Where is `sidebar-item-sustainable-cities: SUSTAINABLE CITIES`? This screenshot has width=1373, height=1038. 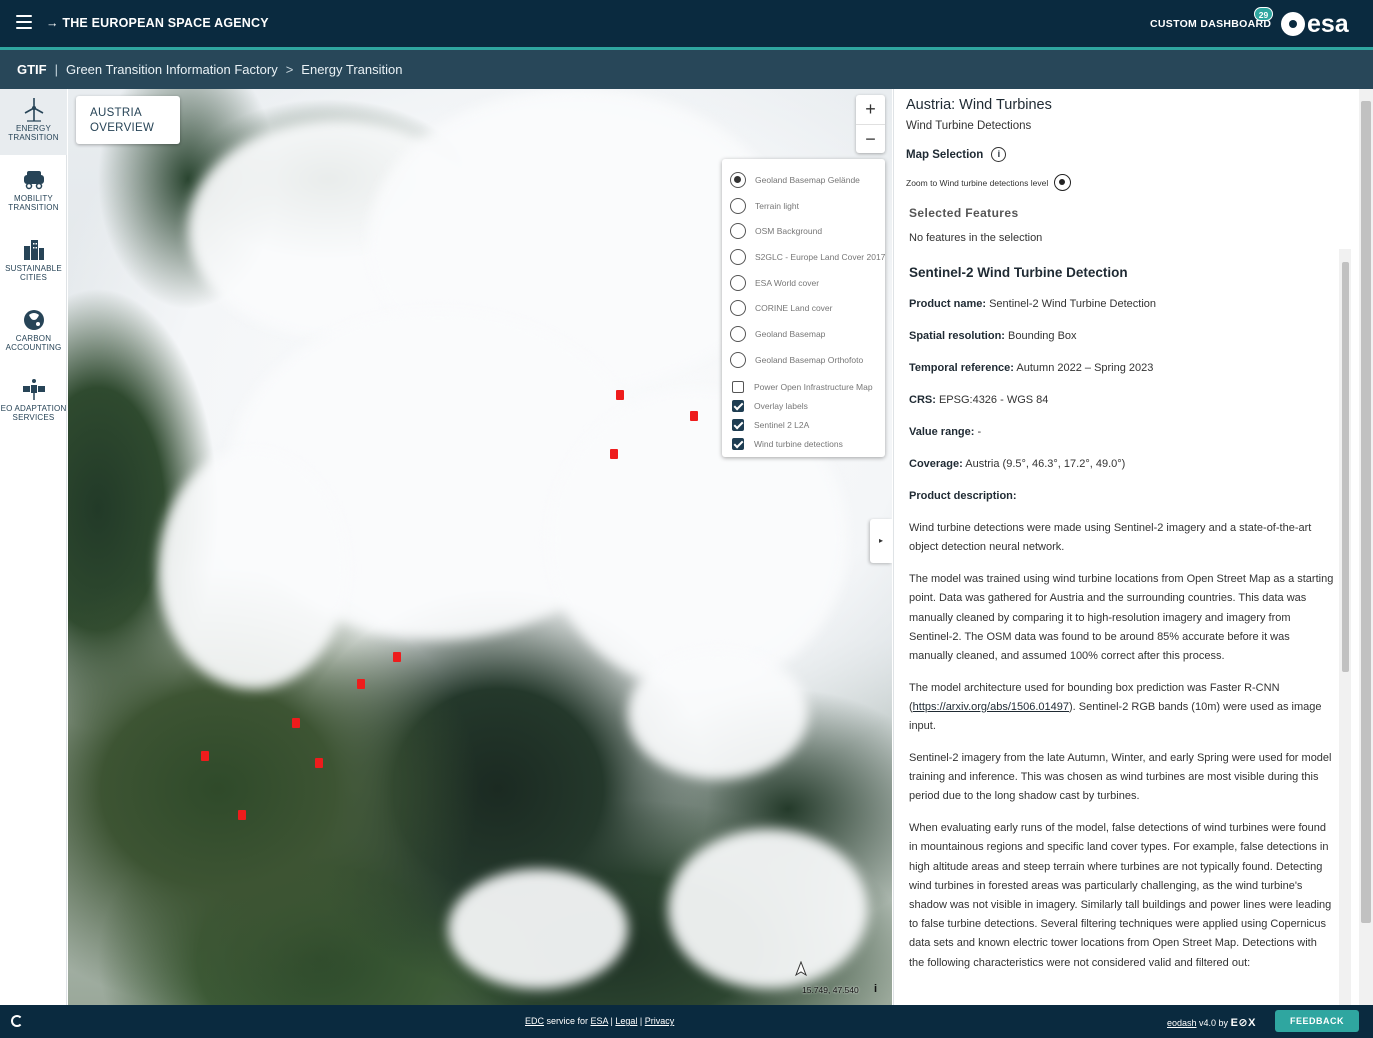
sidebar-item-sustainable-cities: SUSTAINABLE CITIES is located at coordinates (33, 262).